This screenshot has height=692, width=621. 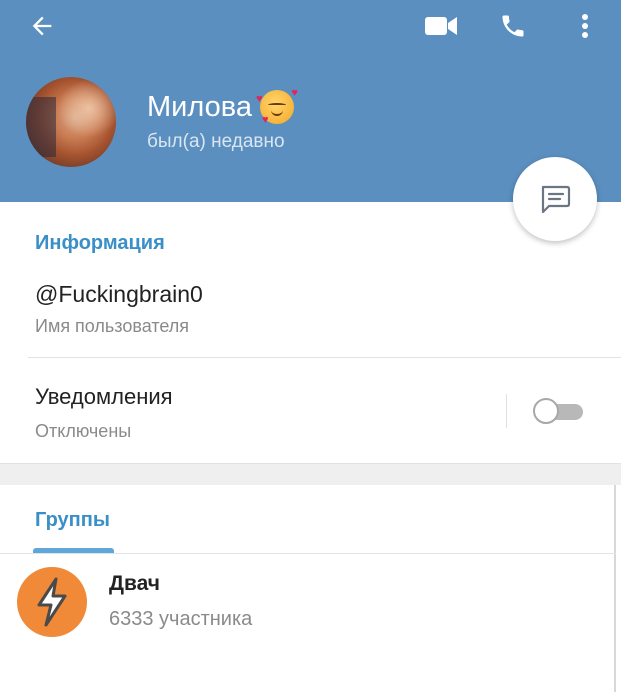 I want to click on profile-avatar, so click(x=71, y=122).